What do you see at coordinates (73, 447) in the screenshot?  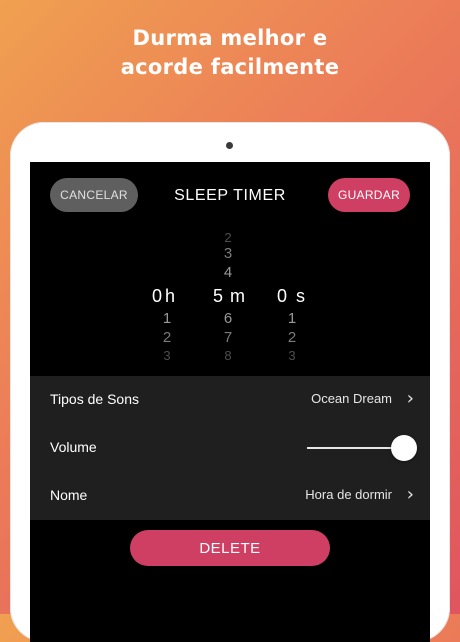 I see `volume-label: Volume` at bounding box center [73, 447].